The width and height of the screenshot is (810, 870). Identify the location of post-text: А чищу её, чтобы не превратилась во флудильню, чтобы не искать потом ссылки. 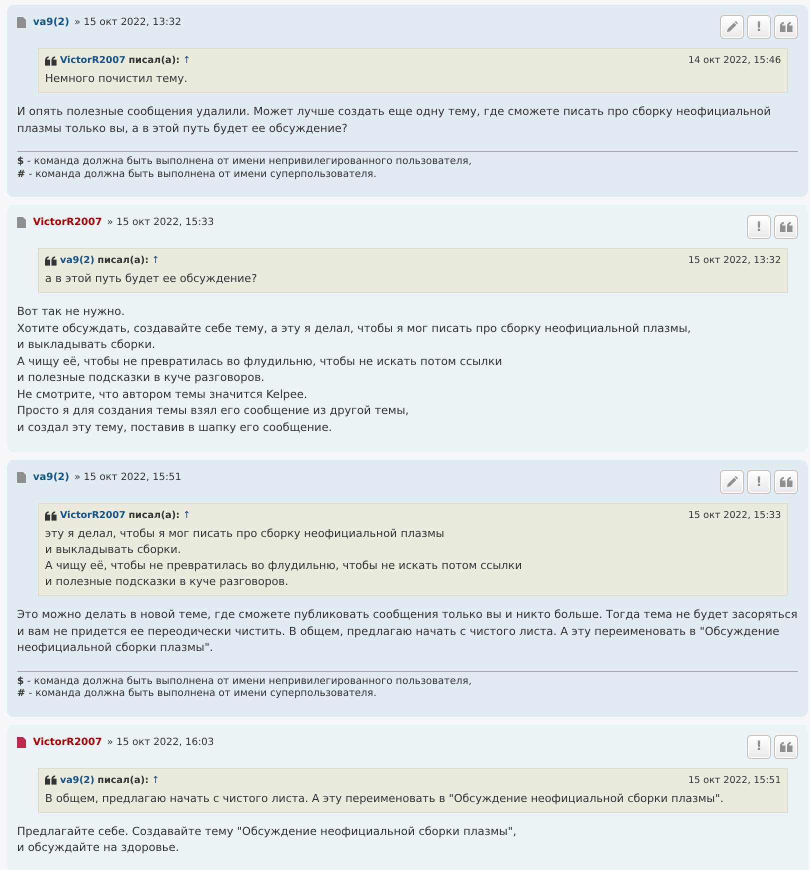
(260, 362).